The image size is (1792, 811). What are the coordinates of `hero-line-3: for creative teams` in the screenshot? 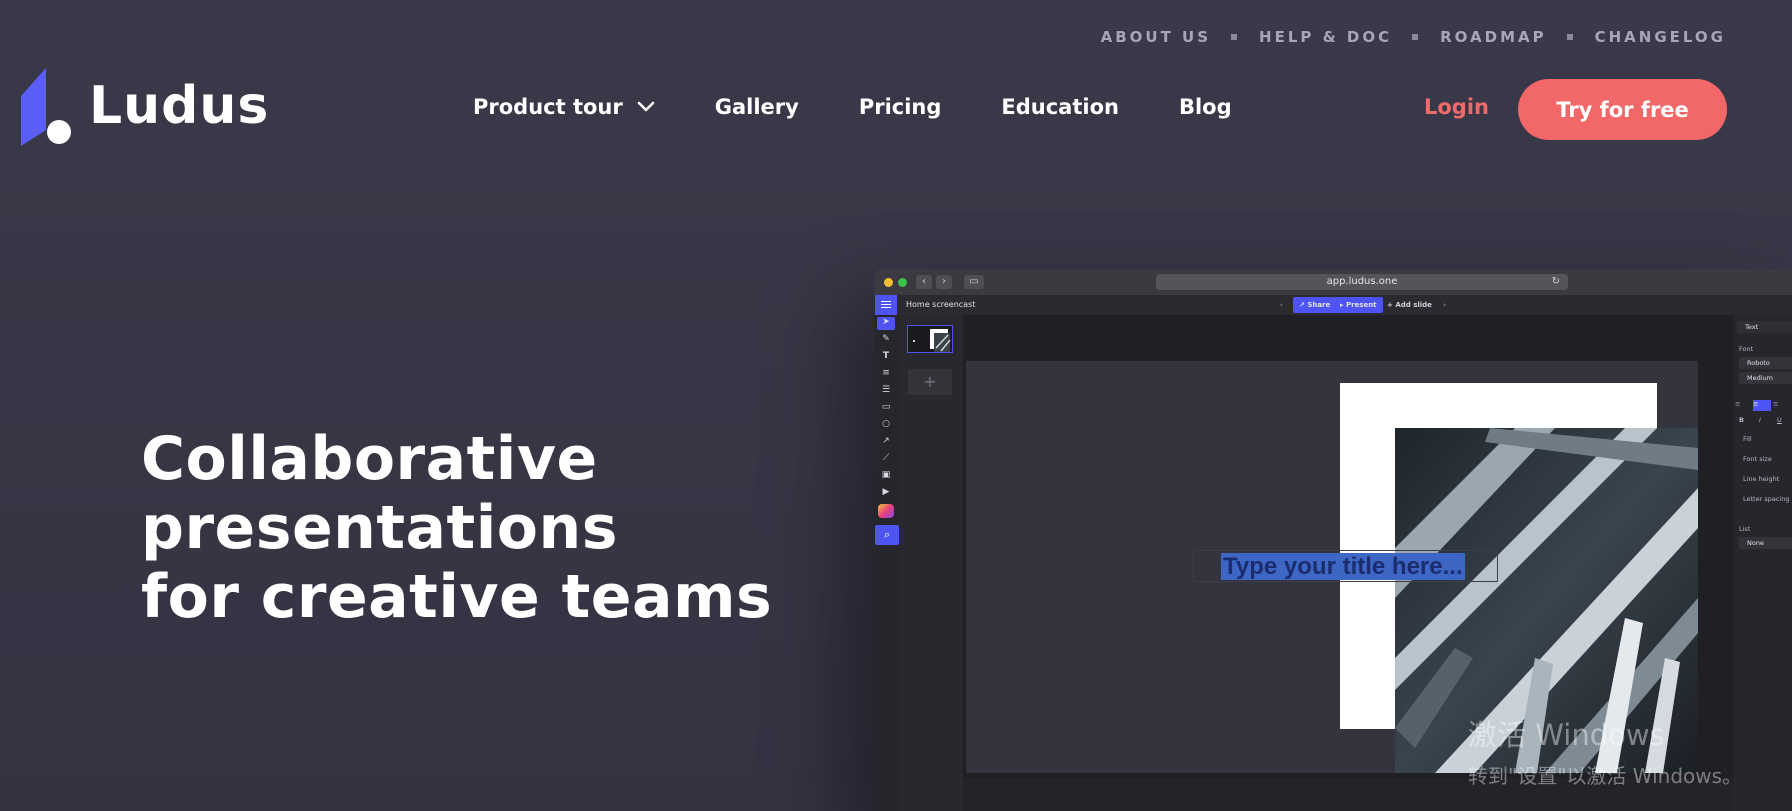 It's located at (457, 597).